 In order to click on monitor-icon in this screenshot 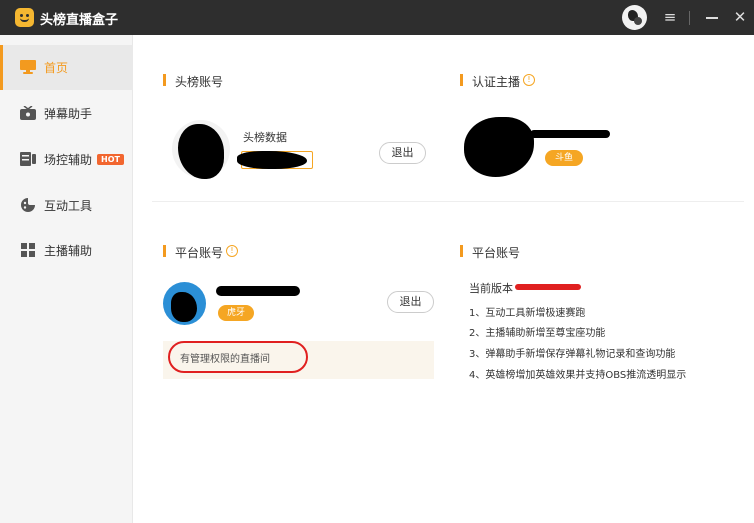, I will do `click(28, 67)`.